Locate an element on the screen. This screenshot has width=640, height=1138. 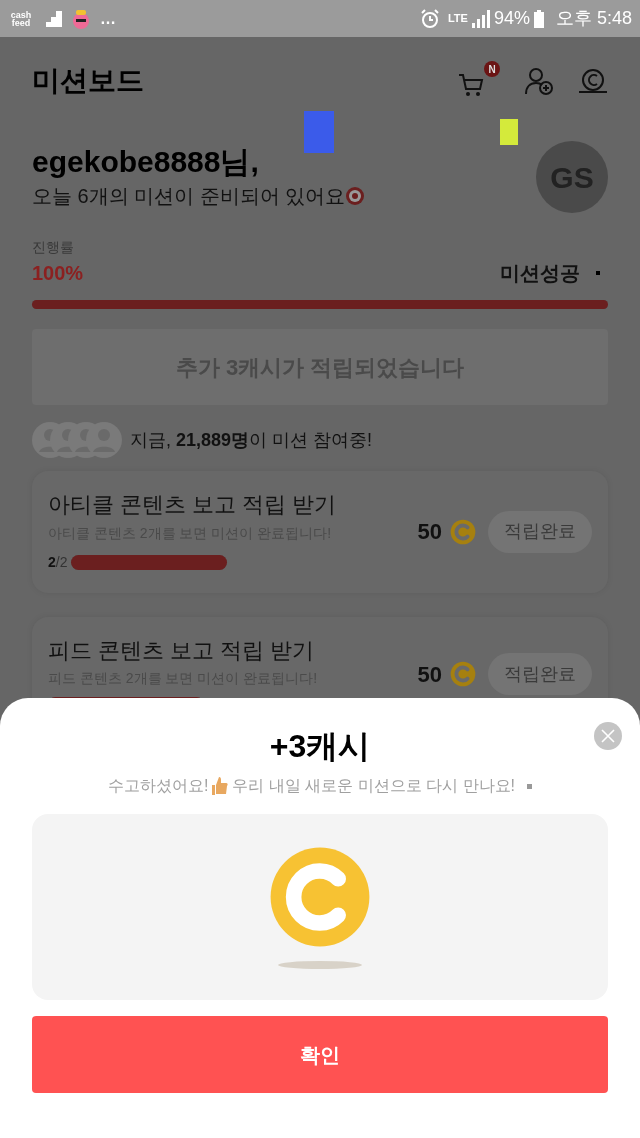
signal-icon is located at coordinates (480, 18).